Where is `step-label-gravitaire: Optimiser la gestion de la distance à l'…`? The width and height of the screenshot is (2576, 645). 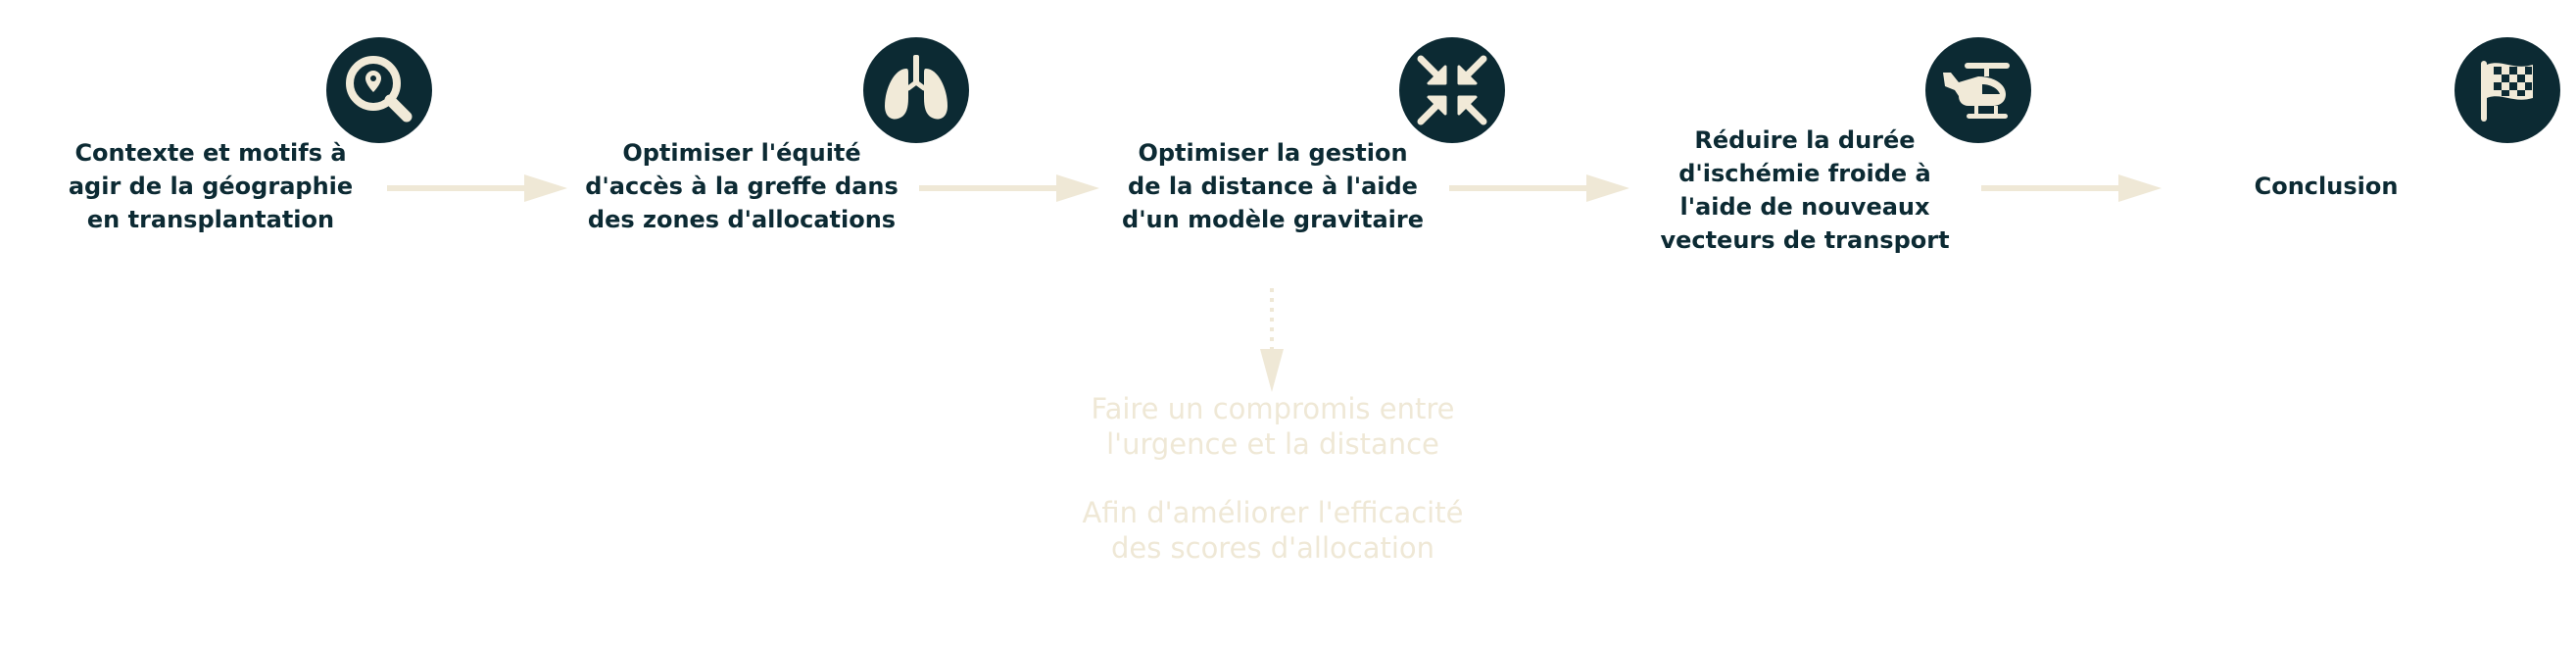
step-label-gravitaire: Optimiser la gestion de la distance à l'… is located at coordinates (1273, 186).